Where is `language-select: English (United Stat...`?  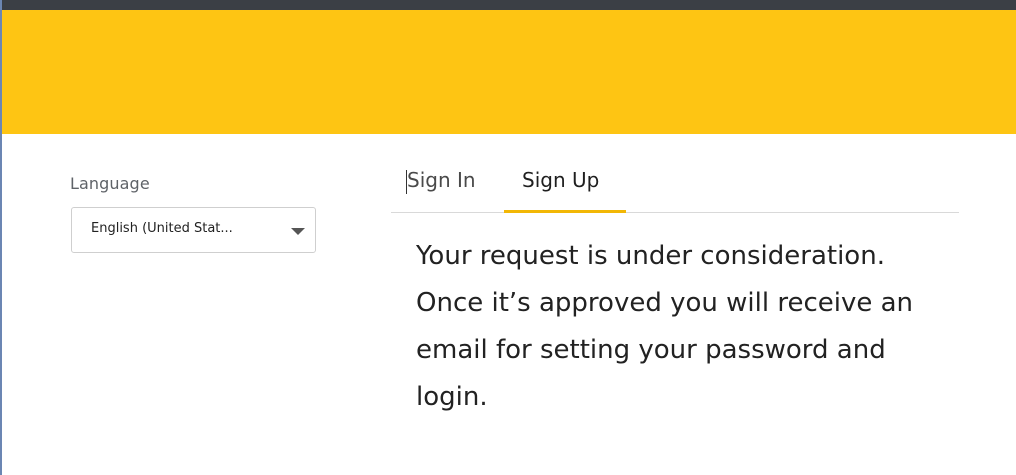 language-select: English (United Stat... is located at coordinates (193, 230).